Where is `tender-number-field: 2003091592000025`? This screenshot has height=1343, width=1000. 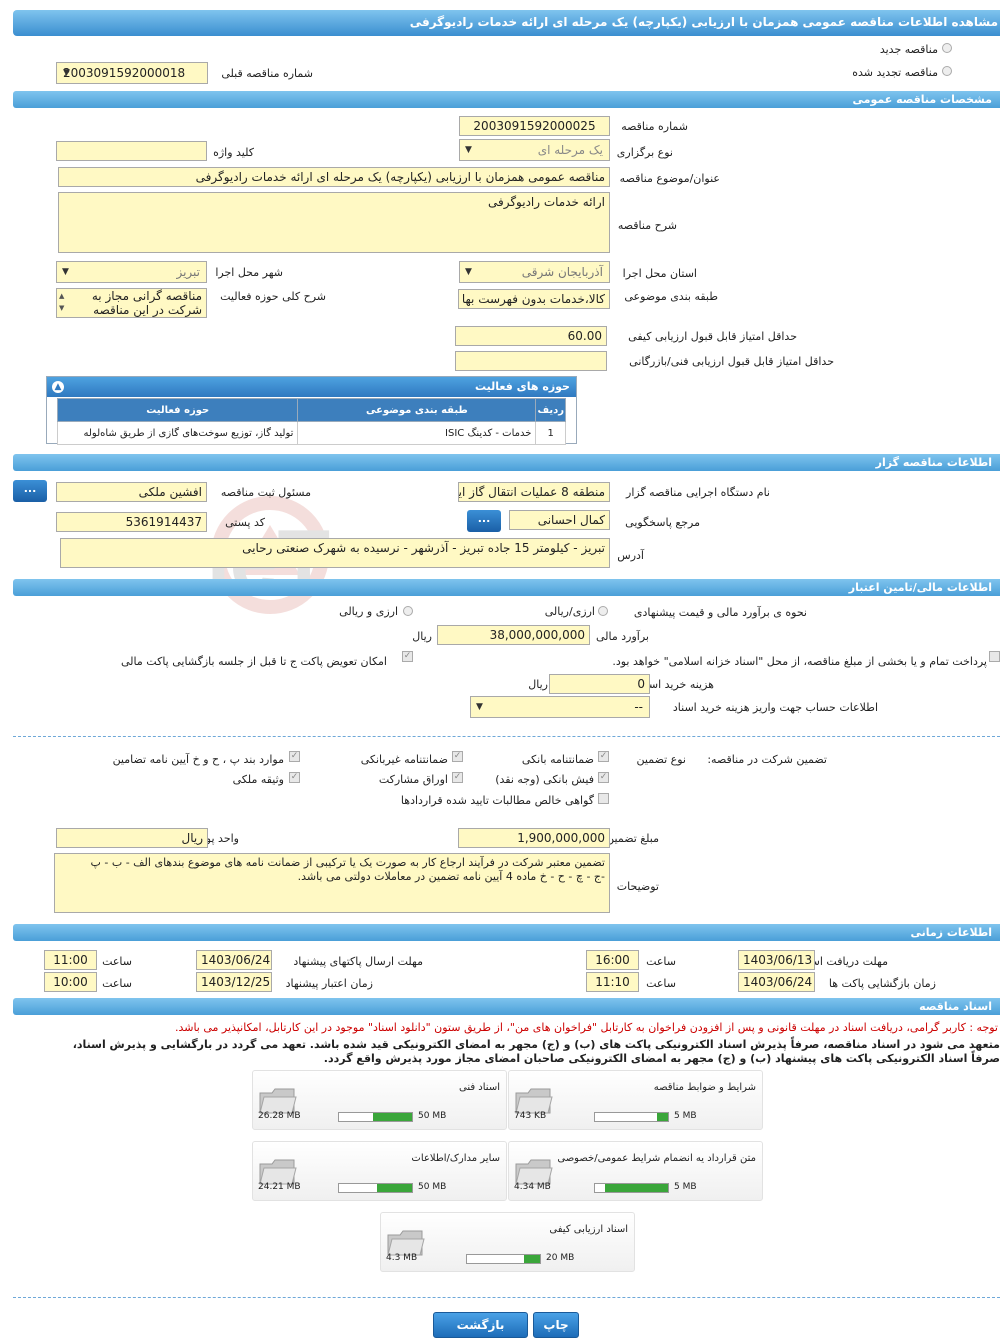 tender-number-field: 2003091592000025 is located at coordinates (534, 126).